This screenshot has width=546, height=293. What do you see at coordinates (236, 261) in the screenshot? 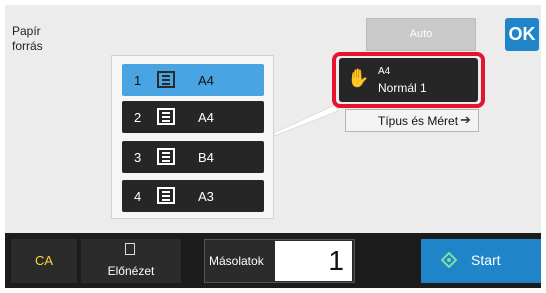
I see `copies-label: Másolatok` at bounding box center [236, 261].